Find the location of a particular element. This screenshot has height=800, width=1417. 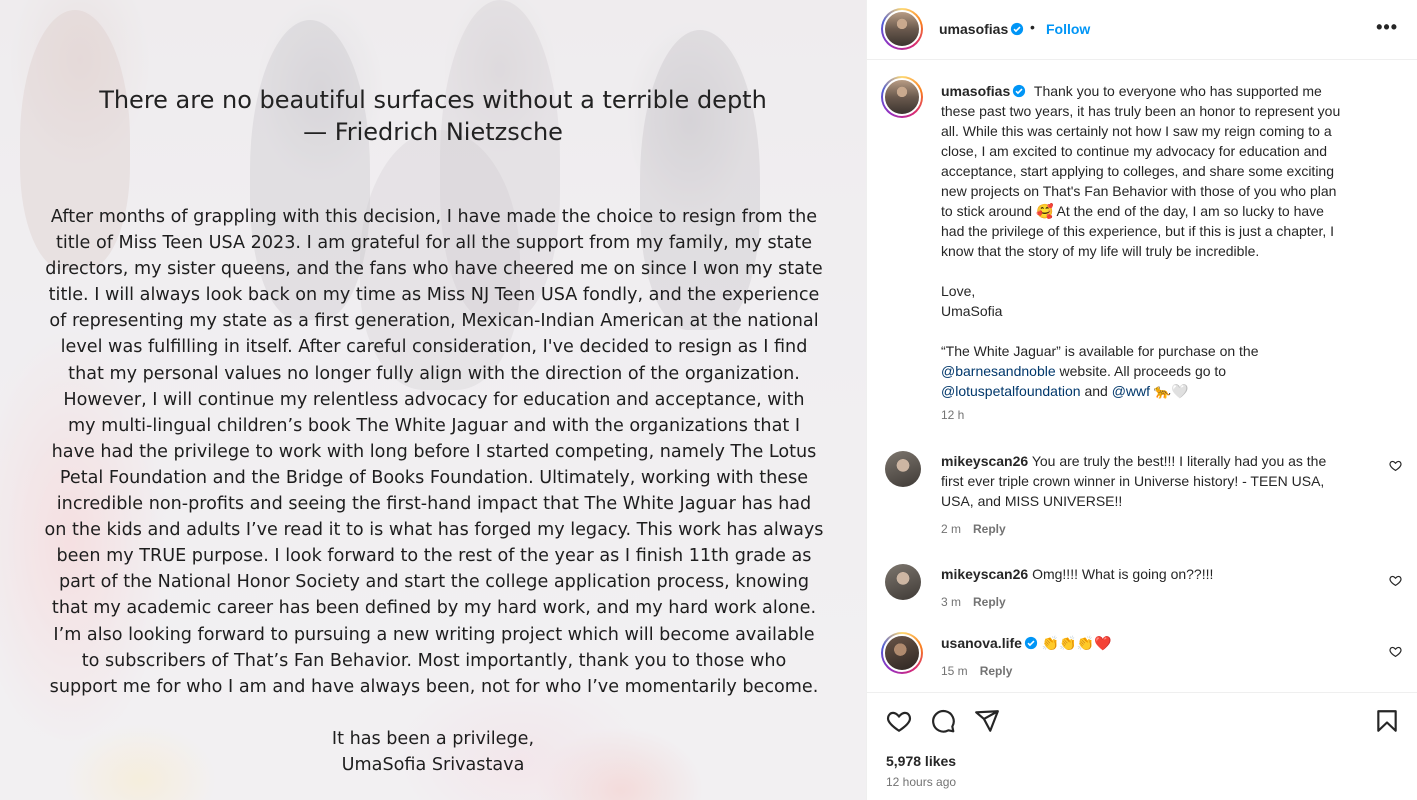

caption-avatar is located at coordinates (902, 97).